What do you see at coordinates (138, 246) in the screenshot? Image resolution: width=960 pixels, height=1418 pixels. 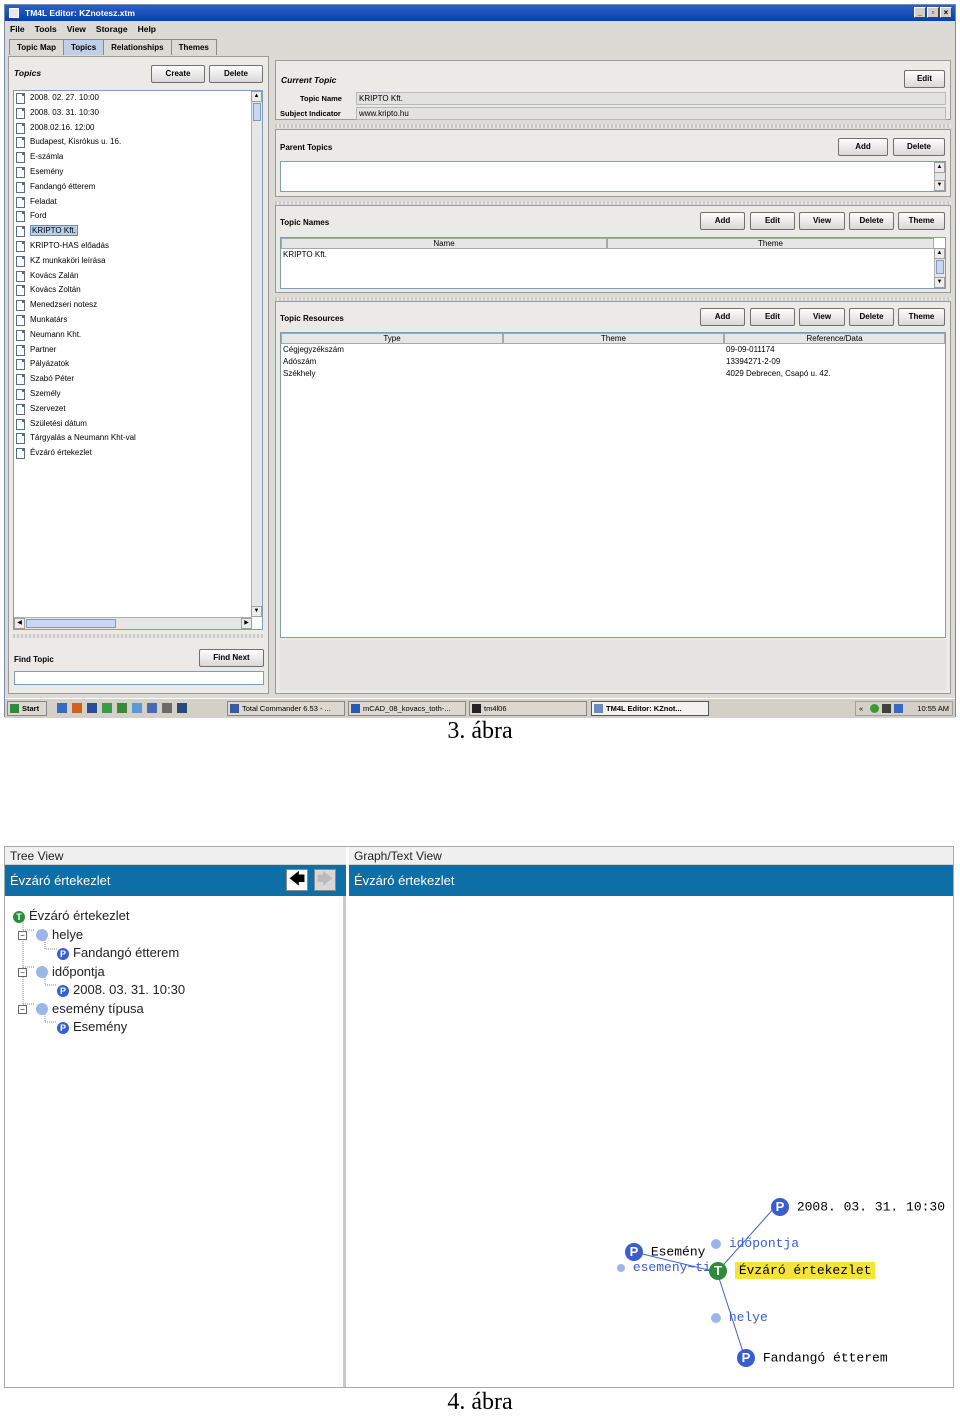 I see `list-item: KRIPTO-HAS előadás` at bounding box center [138, 246].